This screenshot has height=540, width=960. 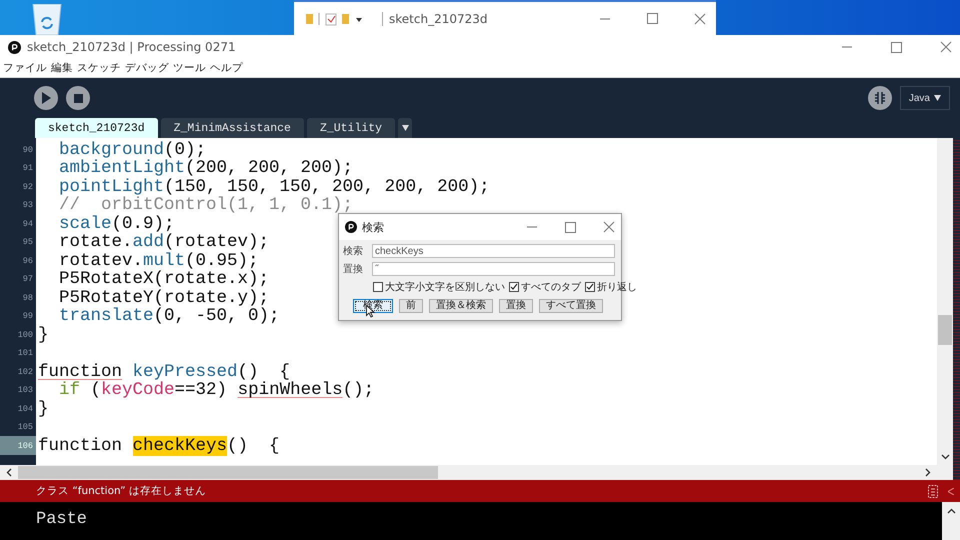 What do you see at coordinates (62, 68) in the screenshot?
I see `menu-item: 編集` at bounding box center [62, 68].